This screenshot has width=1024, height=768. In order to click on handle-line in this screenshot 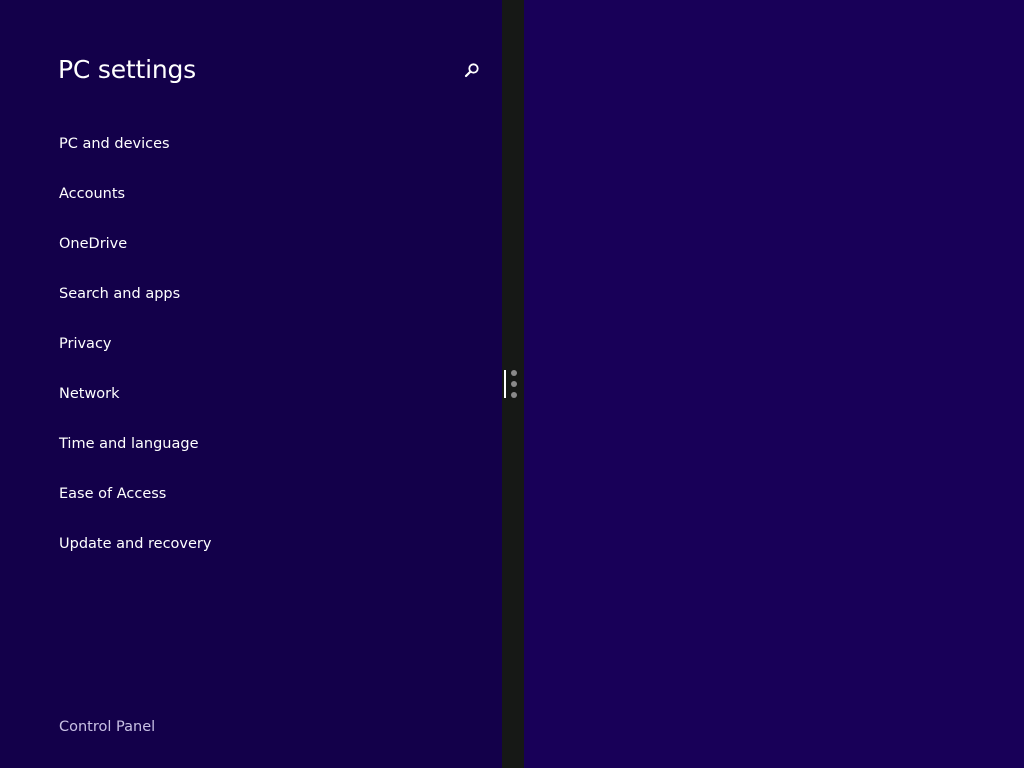, I will do `click(505, 384)`.